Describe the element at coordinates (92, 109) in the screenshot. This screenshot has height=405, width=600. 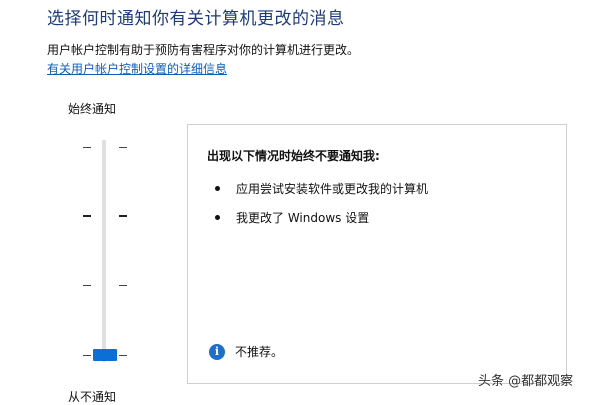
I see `slider-top-label: 始终通知` at that location.